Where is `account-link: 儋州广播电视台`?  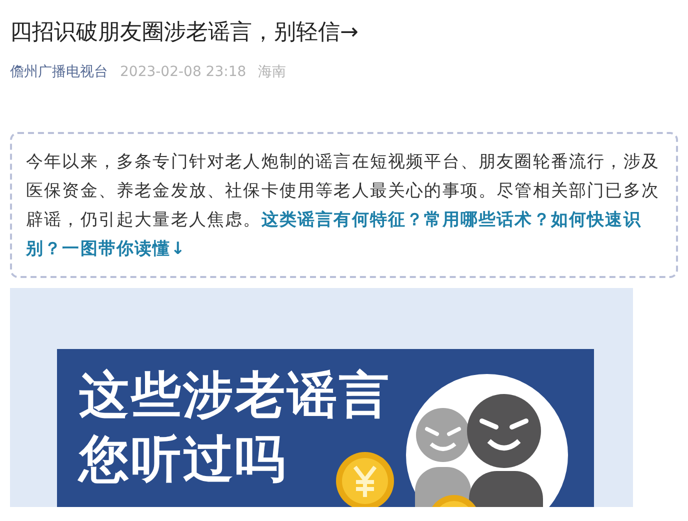
account-link: 儋州广播电视台 is located at coordinates (59, 72).